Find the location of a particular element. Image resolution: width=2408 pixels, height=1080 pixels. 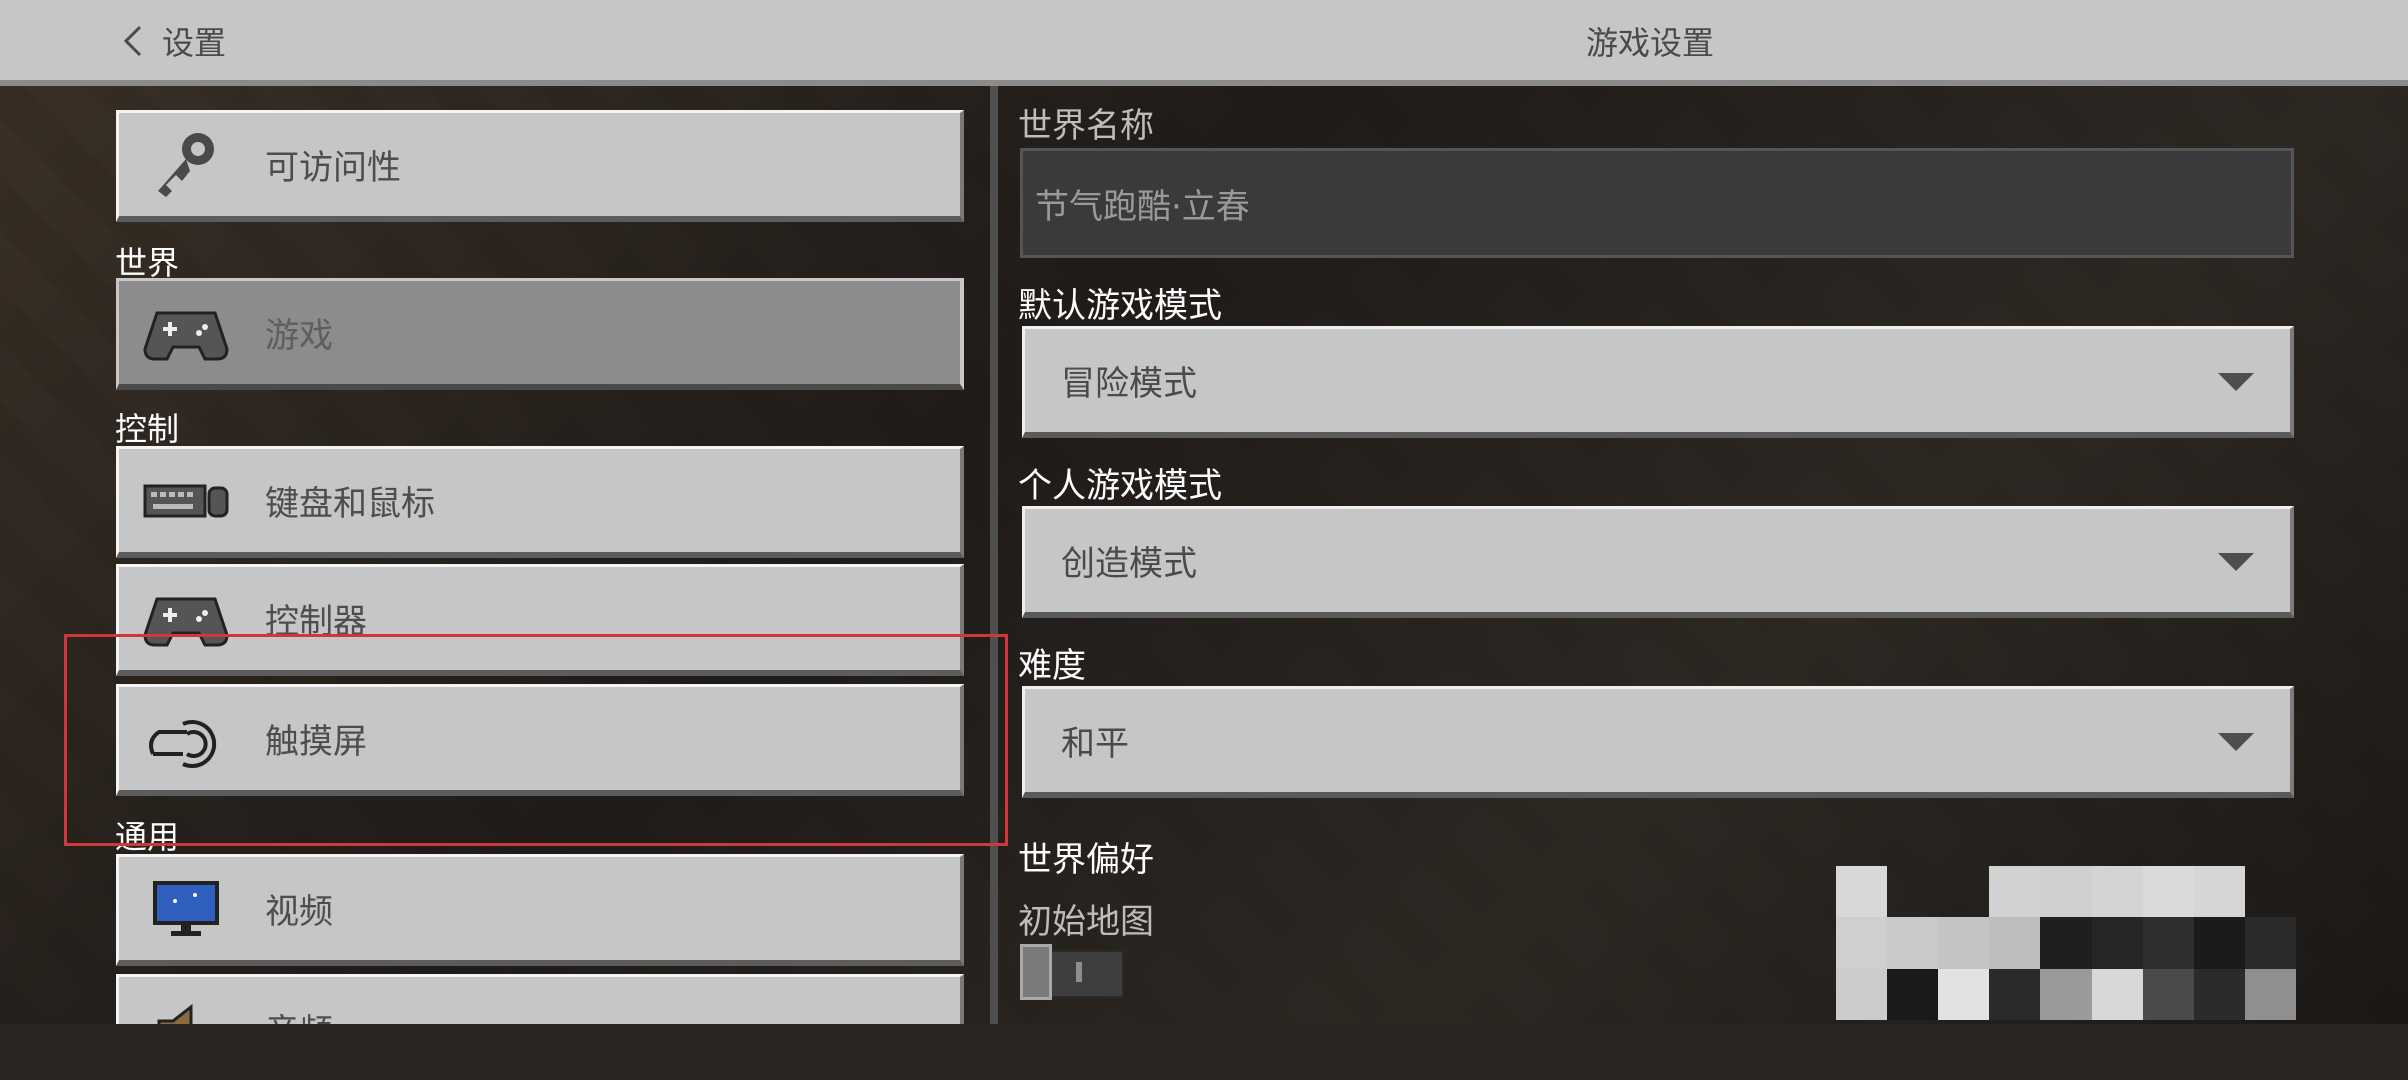

sidebar-item-label: 游戏 is located at coordinates (299, 336).